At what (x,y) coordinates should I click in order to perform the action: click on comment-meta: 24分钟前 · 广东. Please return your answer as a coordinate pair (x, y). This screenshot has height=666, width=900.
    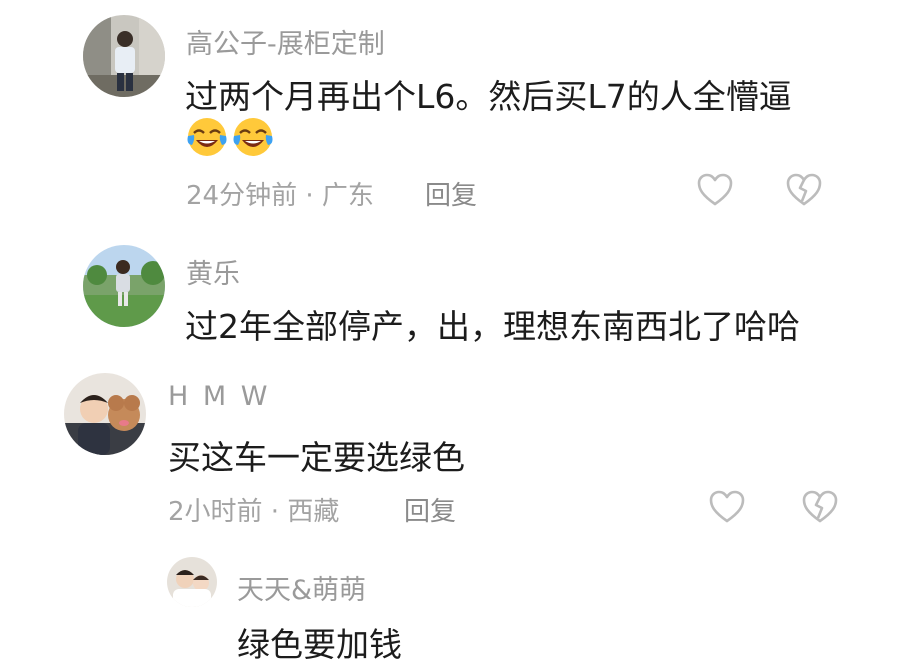
    Looking at the image, I should click on (280, 193).